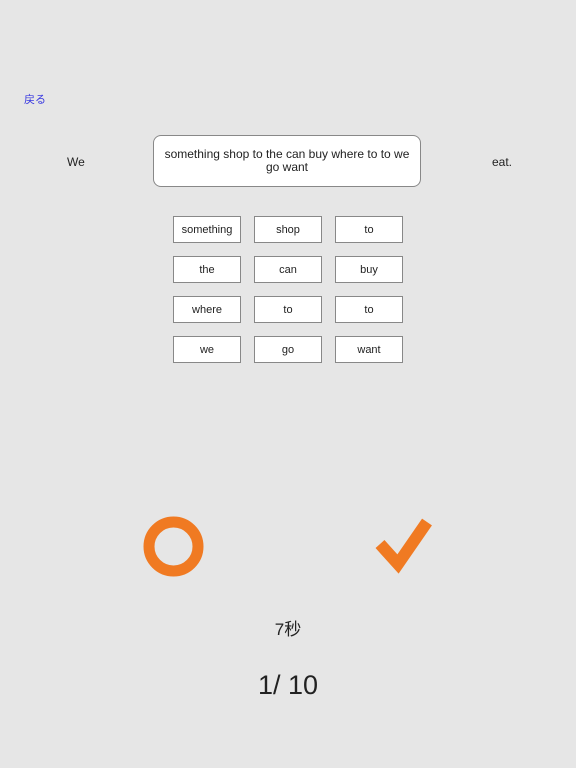 This screenshot has width=576, height=768. I want to click on word-choice: something, so click(207, 229).